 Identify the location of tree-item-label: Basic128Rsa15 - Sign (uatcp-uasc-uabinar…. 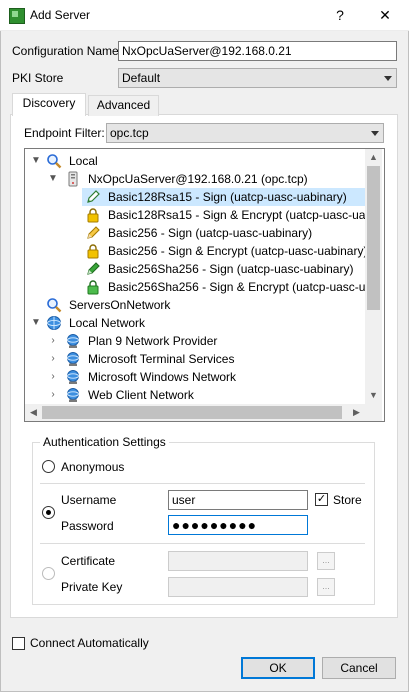
(227, 197).